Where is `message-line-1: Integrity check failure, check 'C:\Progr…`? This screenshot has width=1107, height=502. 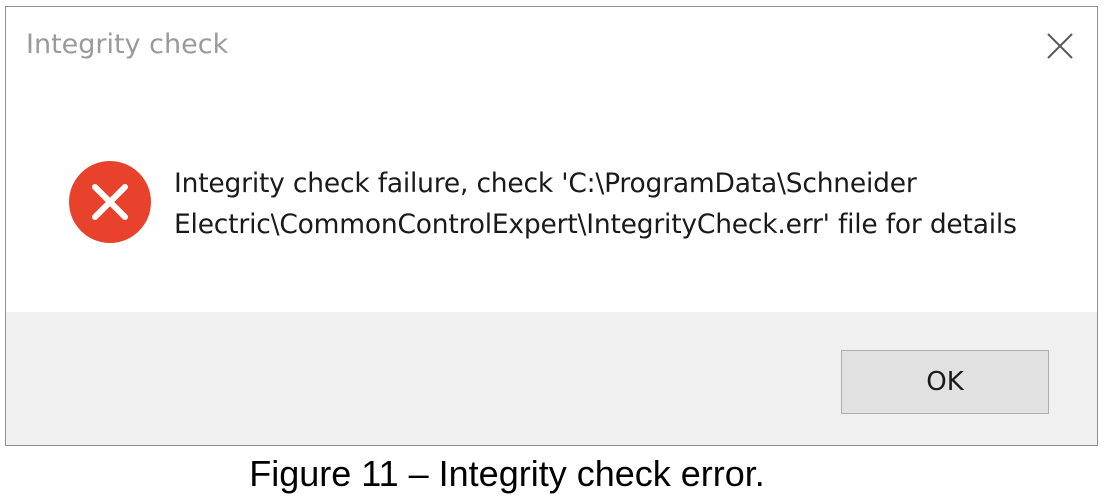
message-line-1: Integrity check failure, check 'C:\Progr… is located at coordinates (545, 183).